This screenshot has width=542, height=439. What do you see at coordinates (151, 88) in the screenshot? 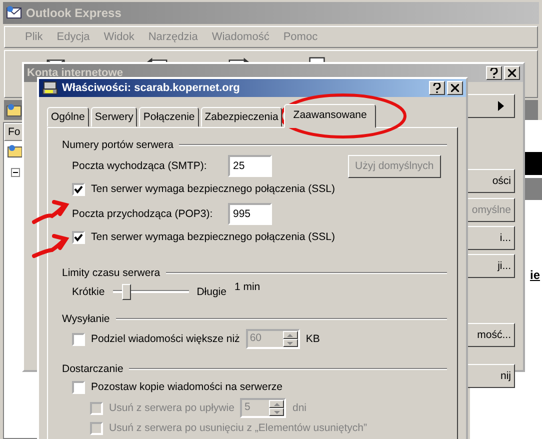
I see `dialog-title: Właściwości: scarab.kopernet.org` at bounding box center [151, 88].